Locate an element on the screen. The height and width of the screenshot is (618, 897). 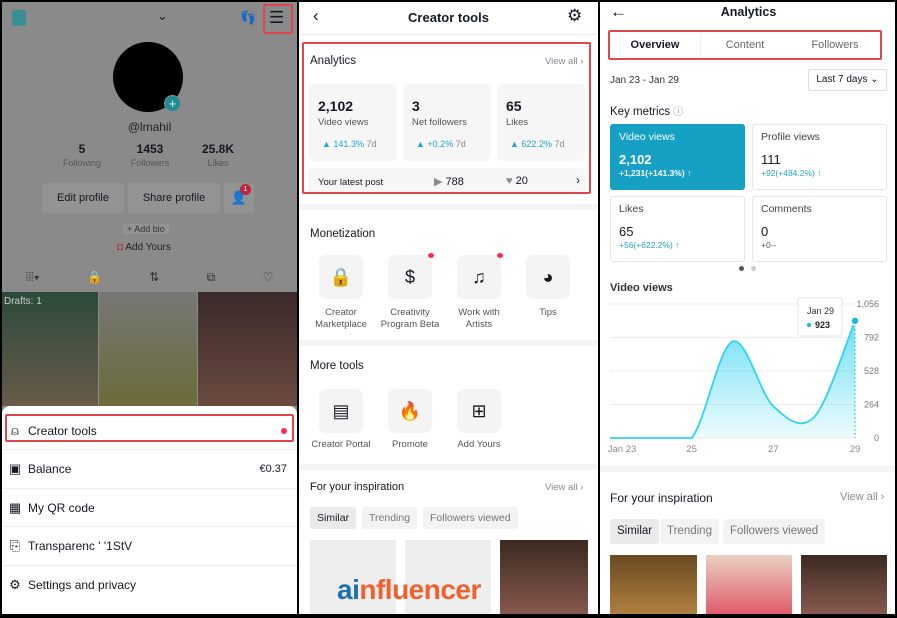
metric-card-video-views: Video views 2,102 +1,231(+141.3%) ↑ is located at coordinates (677, 157).